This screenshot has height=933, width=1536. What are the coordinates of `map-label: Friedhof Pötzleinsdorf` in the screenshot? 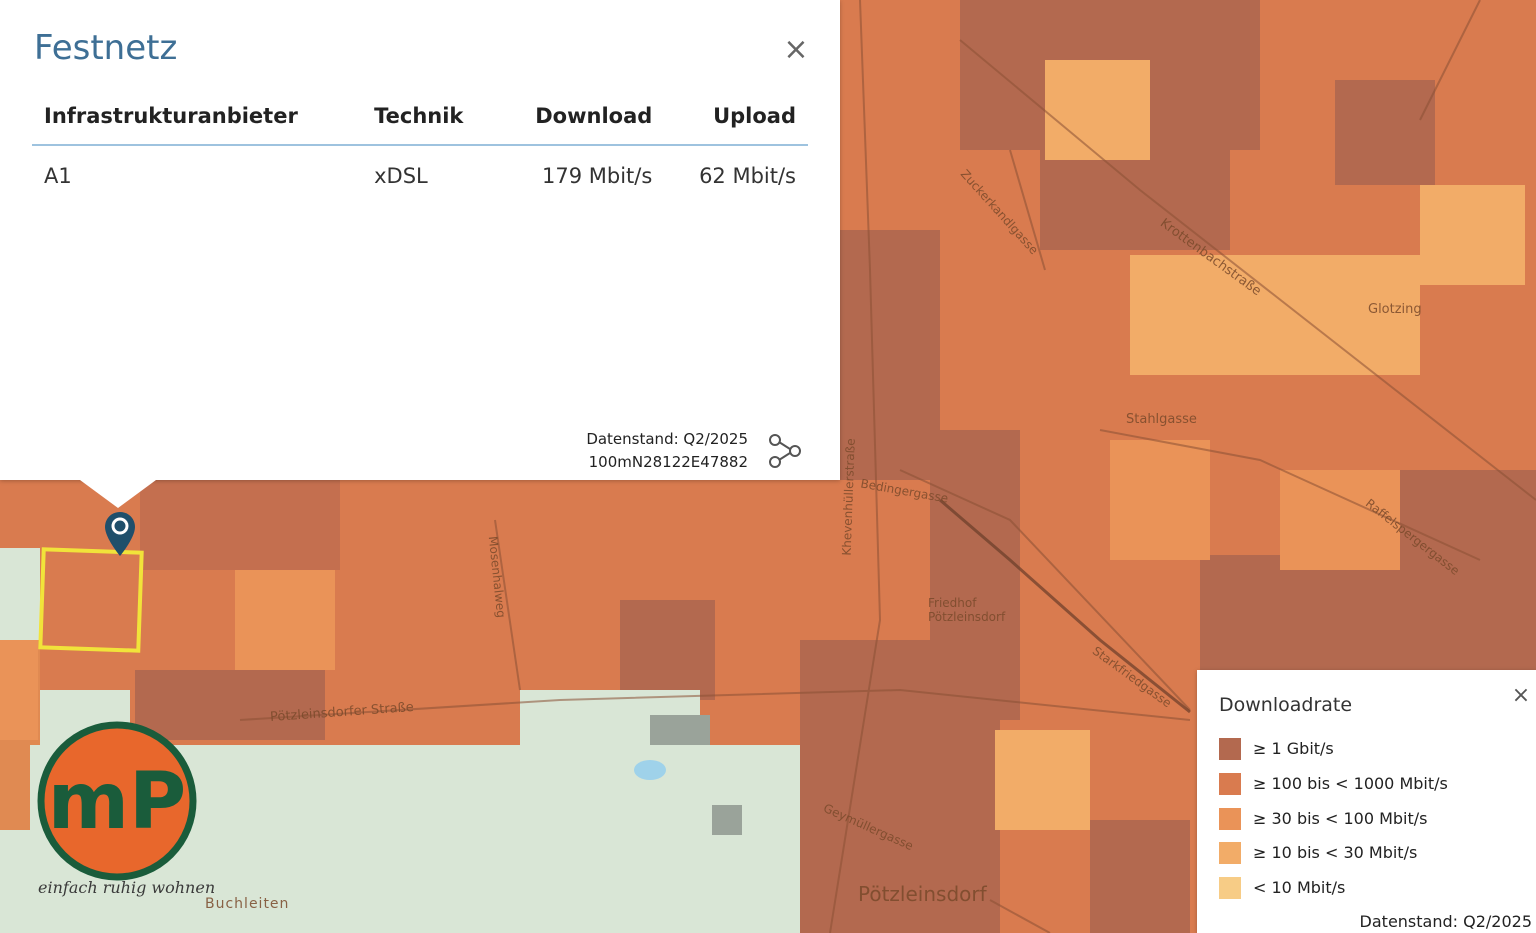 It's located at (967, 610).